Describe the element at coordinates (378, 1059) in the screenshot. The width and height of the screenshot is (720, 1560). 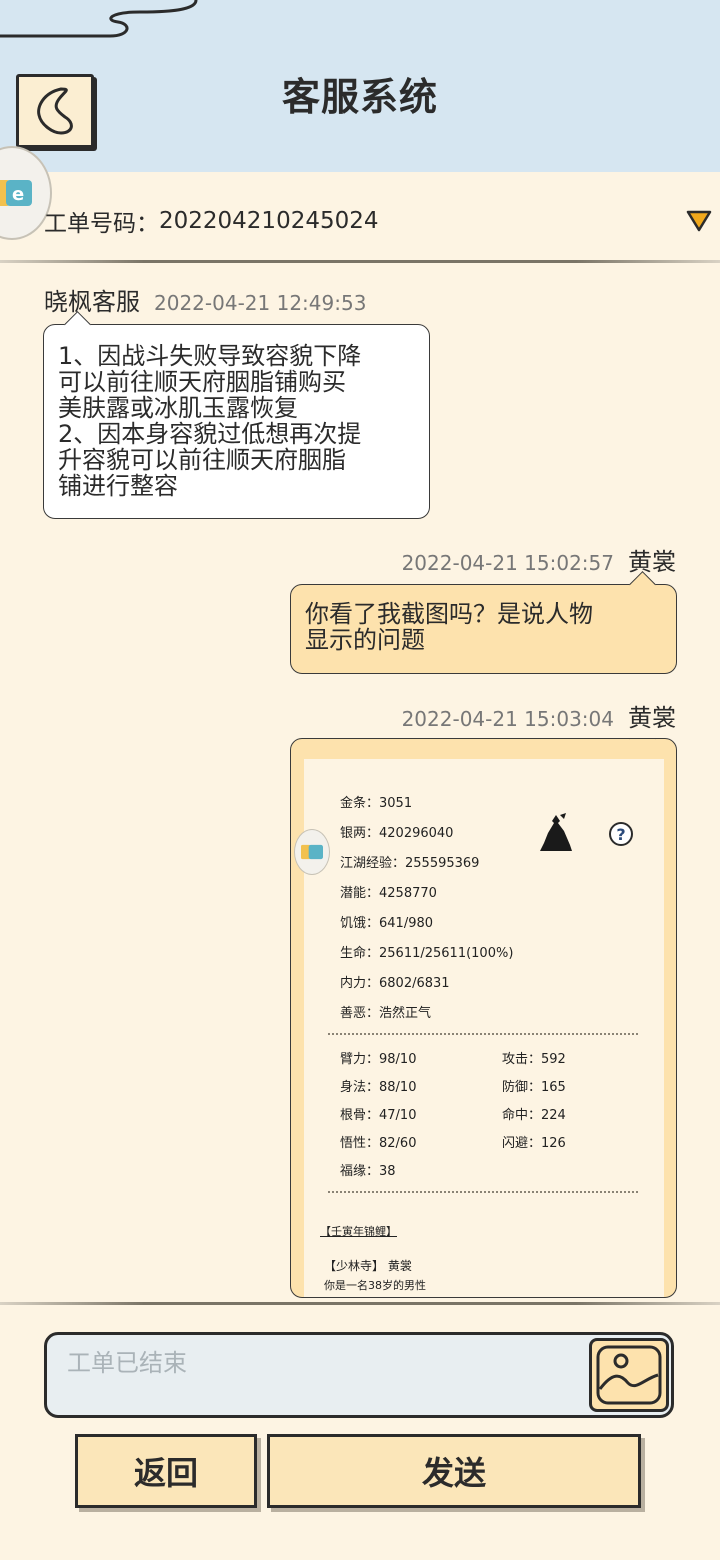
I see `attr-strength: 臂力：98/10` at that location.